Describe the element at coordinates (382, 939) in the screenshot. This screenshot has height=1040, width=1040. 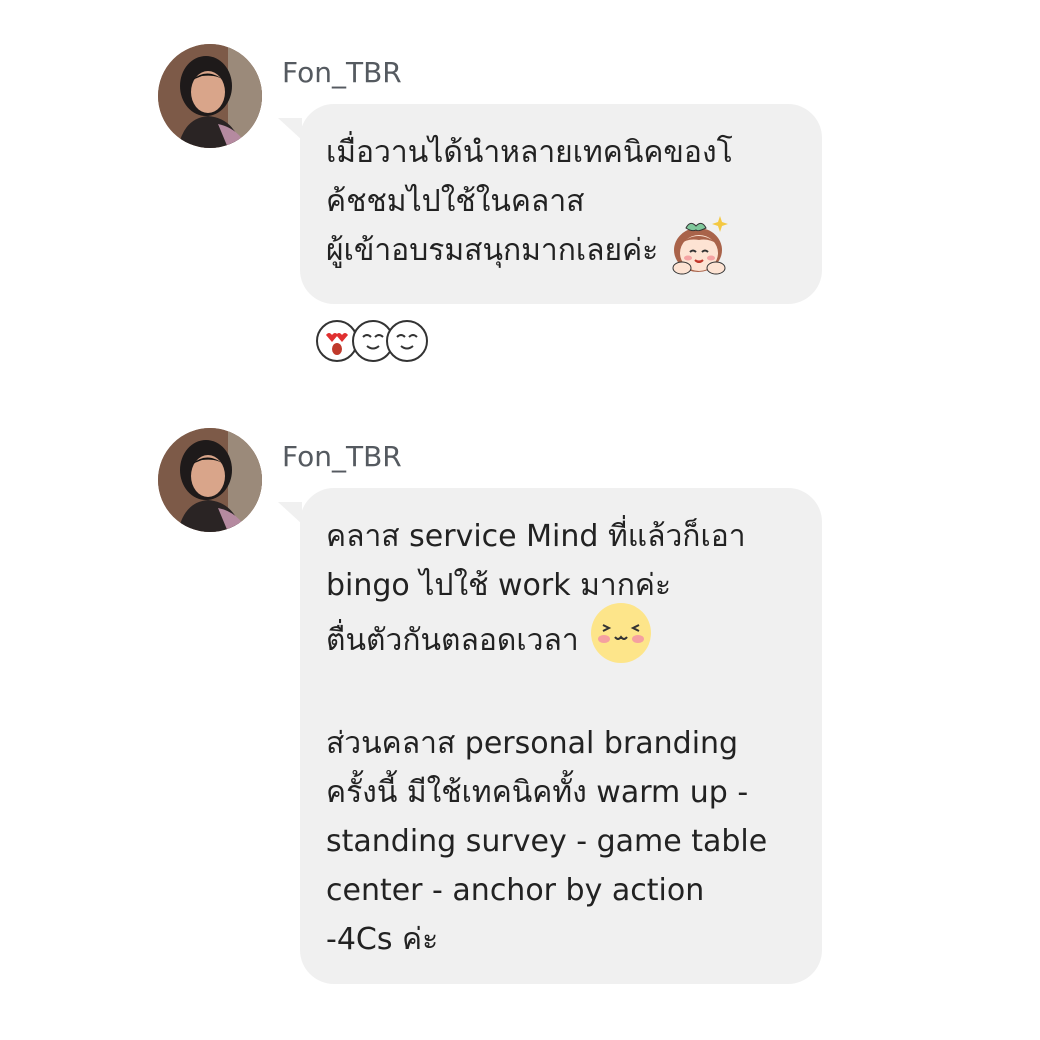
I see `message-line: -4Cs ค่ะ` at that location.